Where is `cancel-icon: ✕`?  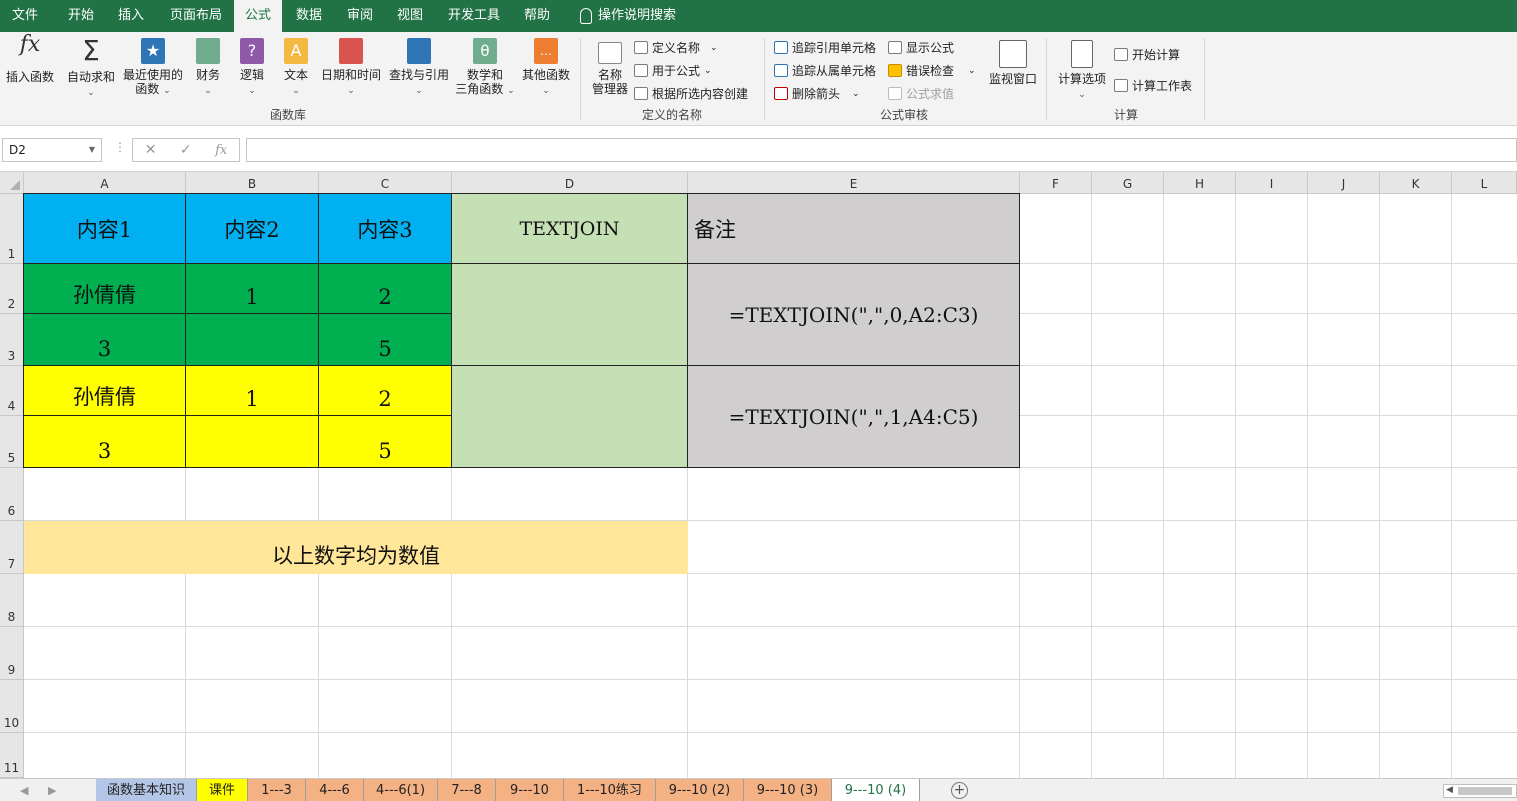 cancel-icon: ✕ is located at coordinates (151, 150).